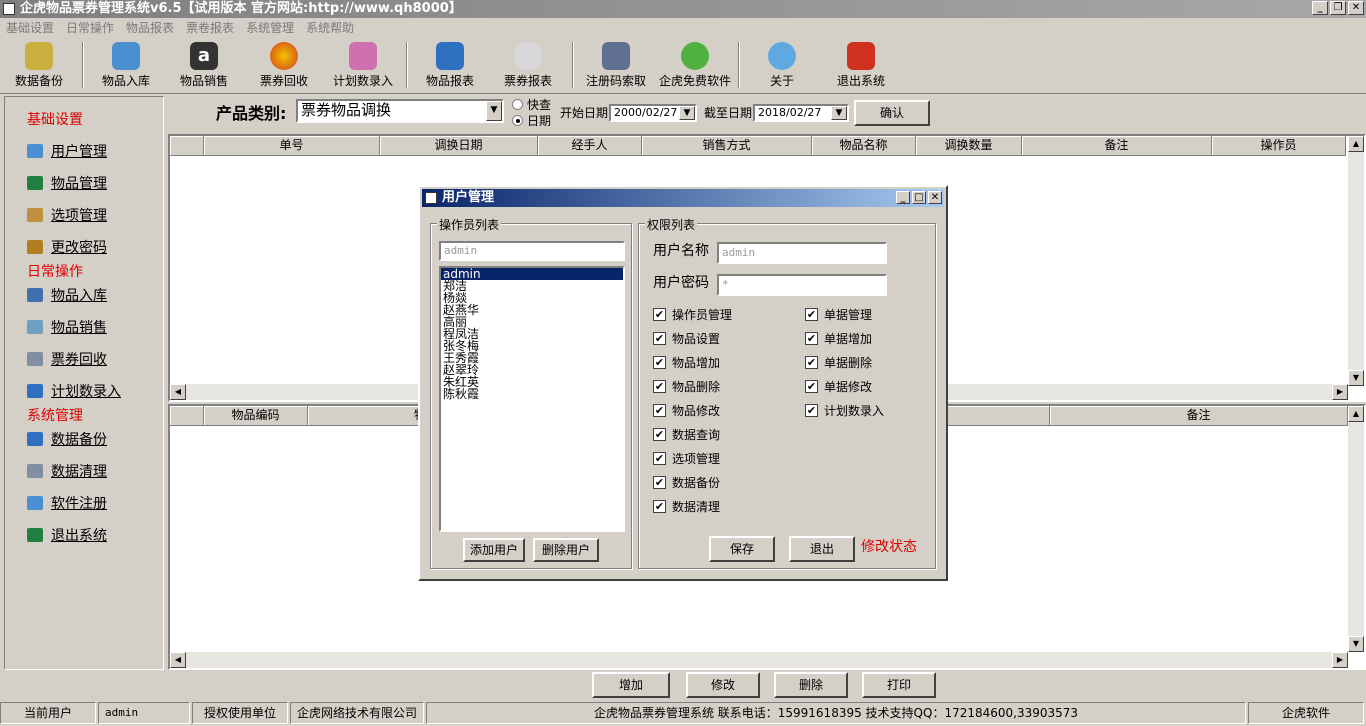  I want to click on grid-col-order-no: 单号, so click(292, 146).